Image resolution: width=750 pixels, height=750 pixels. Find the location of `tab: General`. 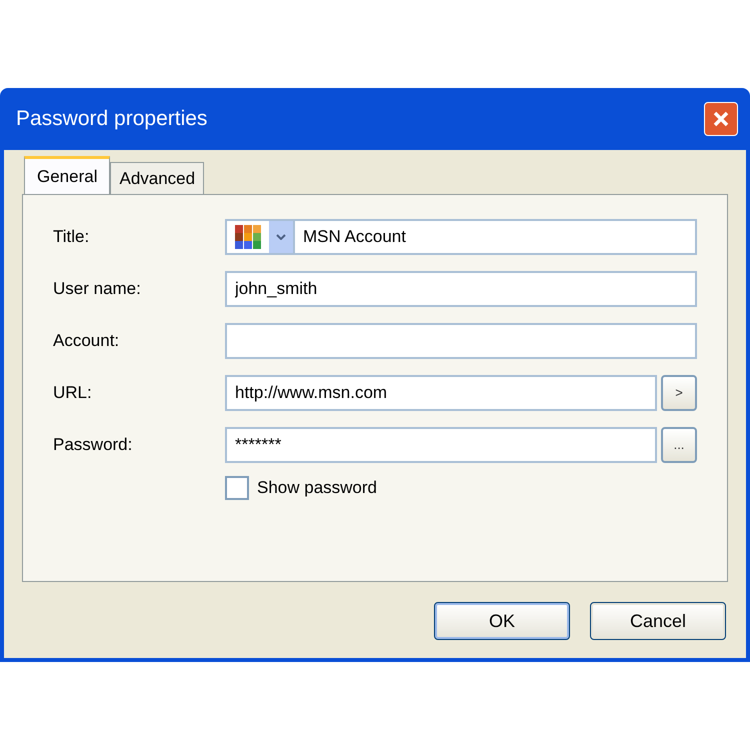

tab: General is located at coordinates (67, 175).